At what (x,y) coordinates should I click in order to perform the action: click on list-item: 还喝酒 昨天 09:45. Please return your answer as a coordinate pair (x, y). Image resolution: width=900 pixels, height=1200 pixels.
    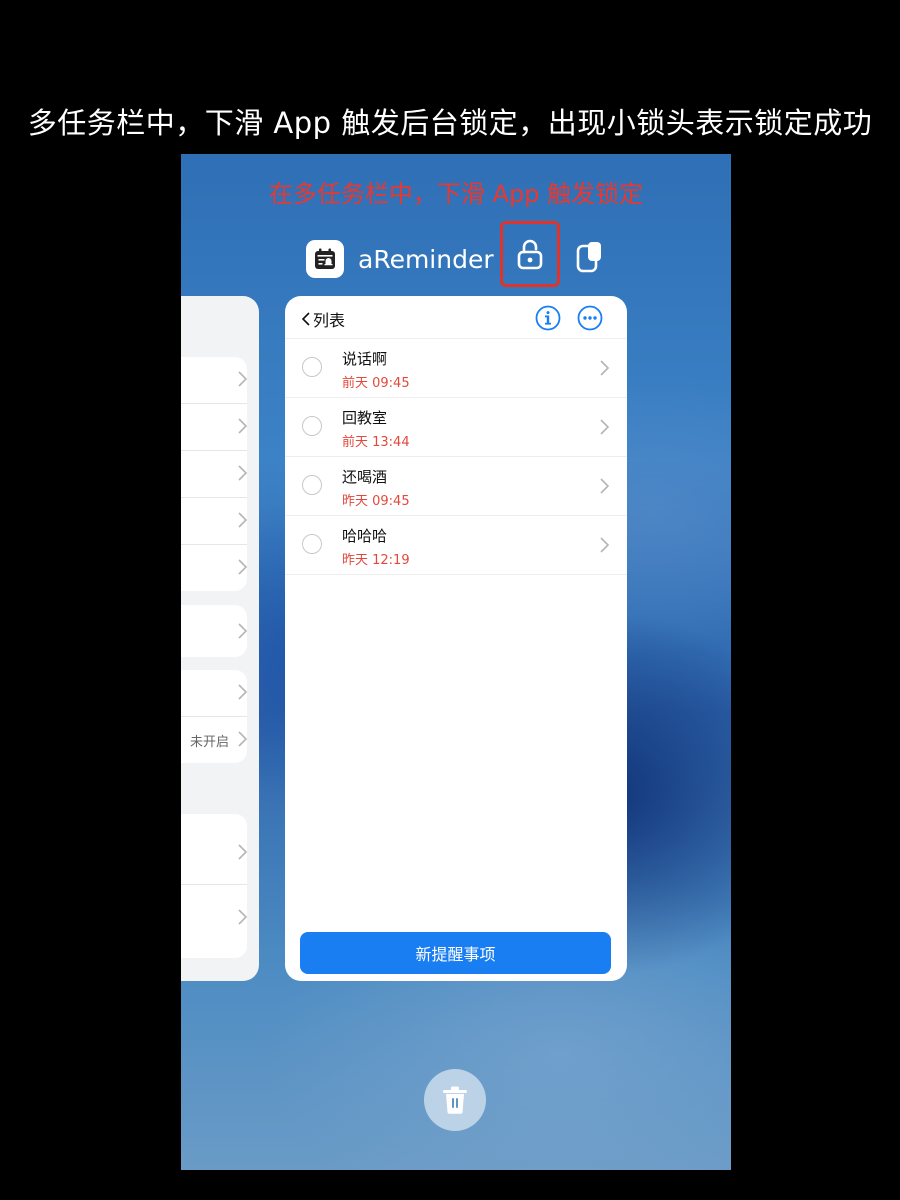
    Looking at the image, I should click on (456, 486).